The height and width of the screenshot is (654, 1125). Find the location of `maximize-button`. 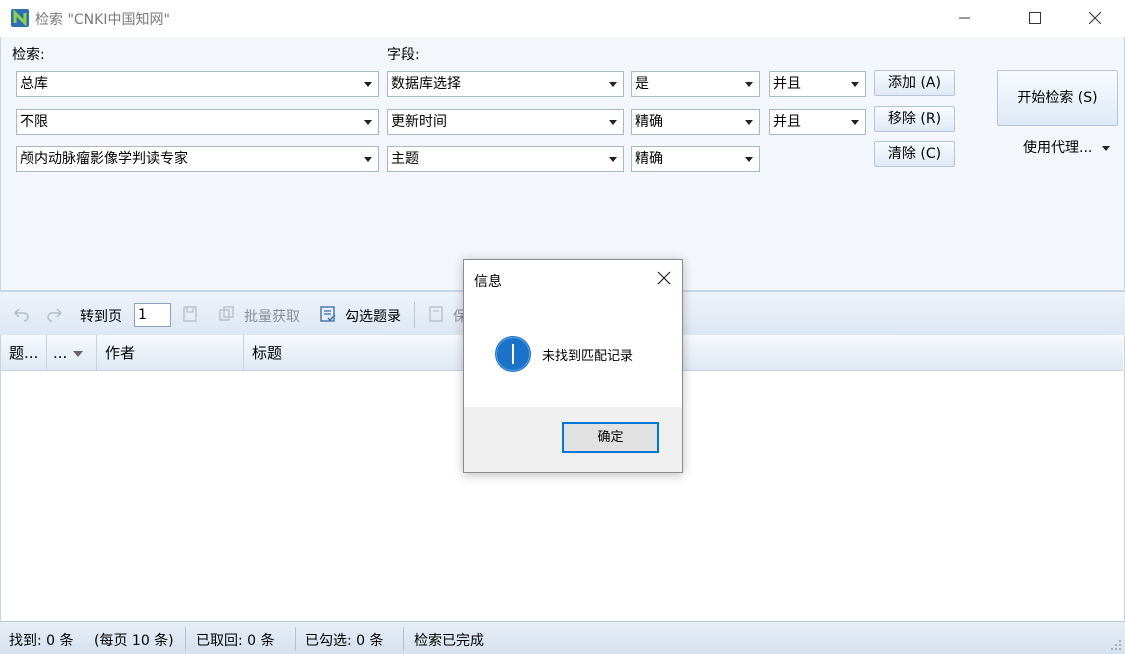

maximize-button is located at coordinates (1035, 18).